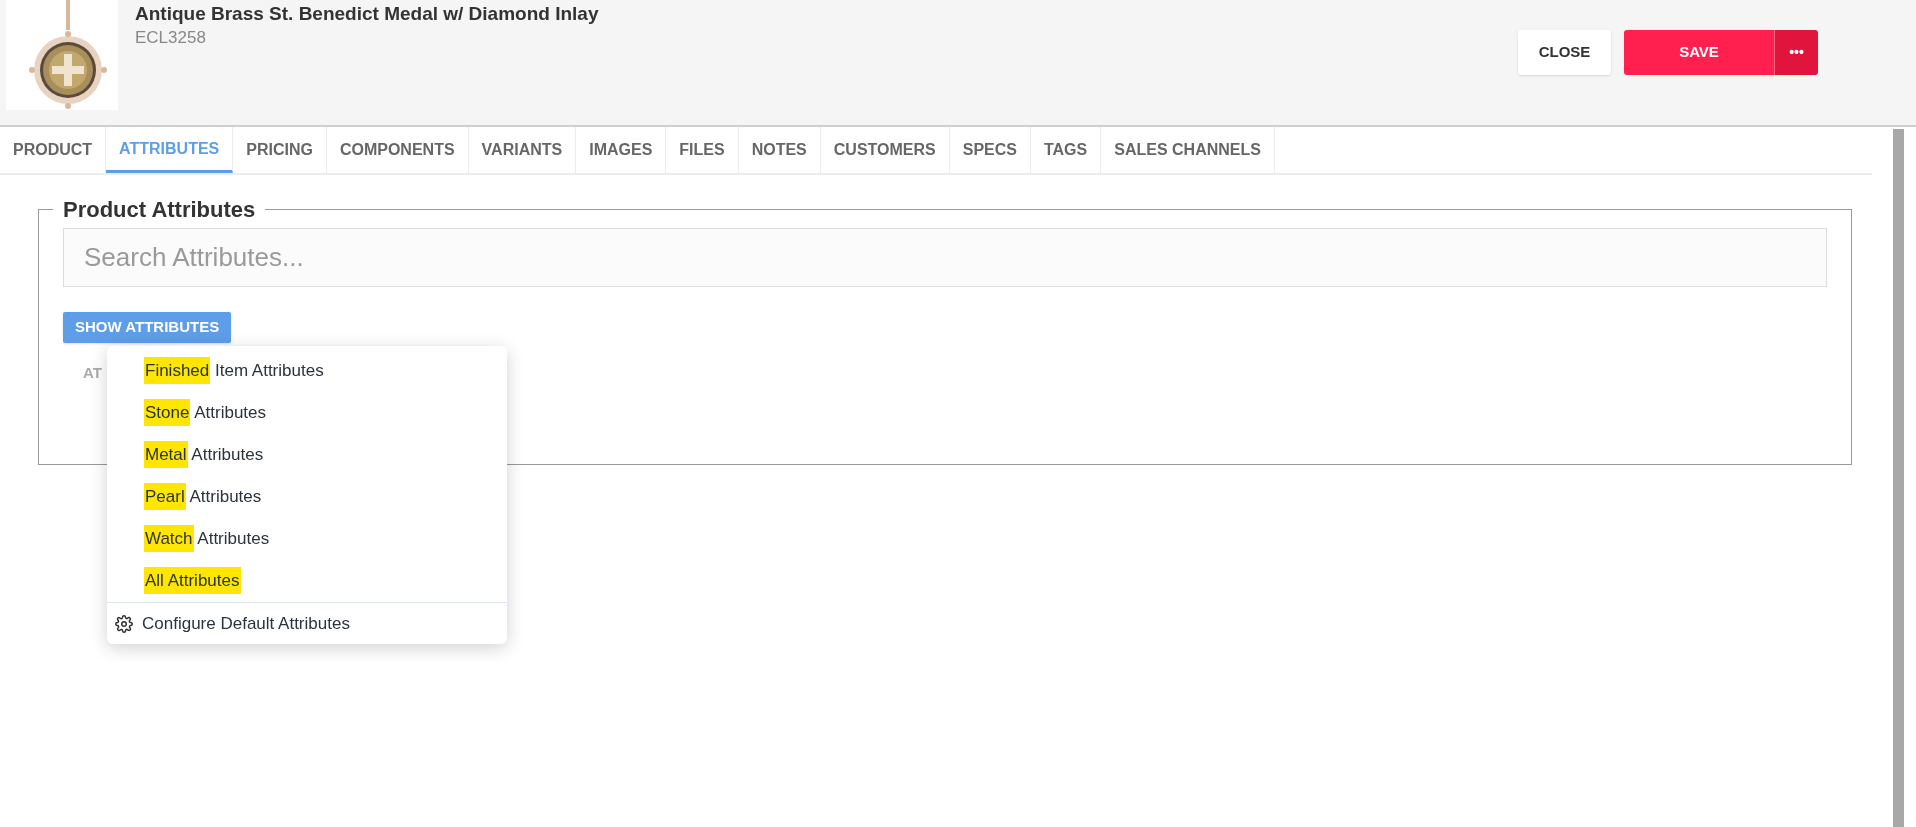 The width and height of the screenshot is (1916, 827). What do you see at coordinates (204, 455) in the screenshot?
I see `menu-item: Metal Attributes` at bounding box center [204, 455].